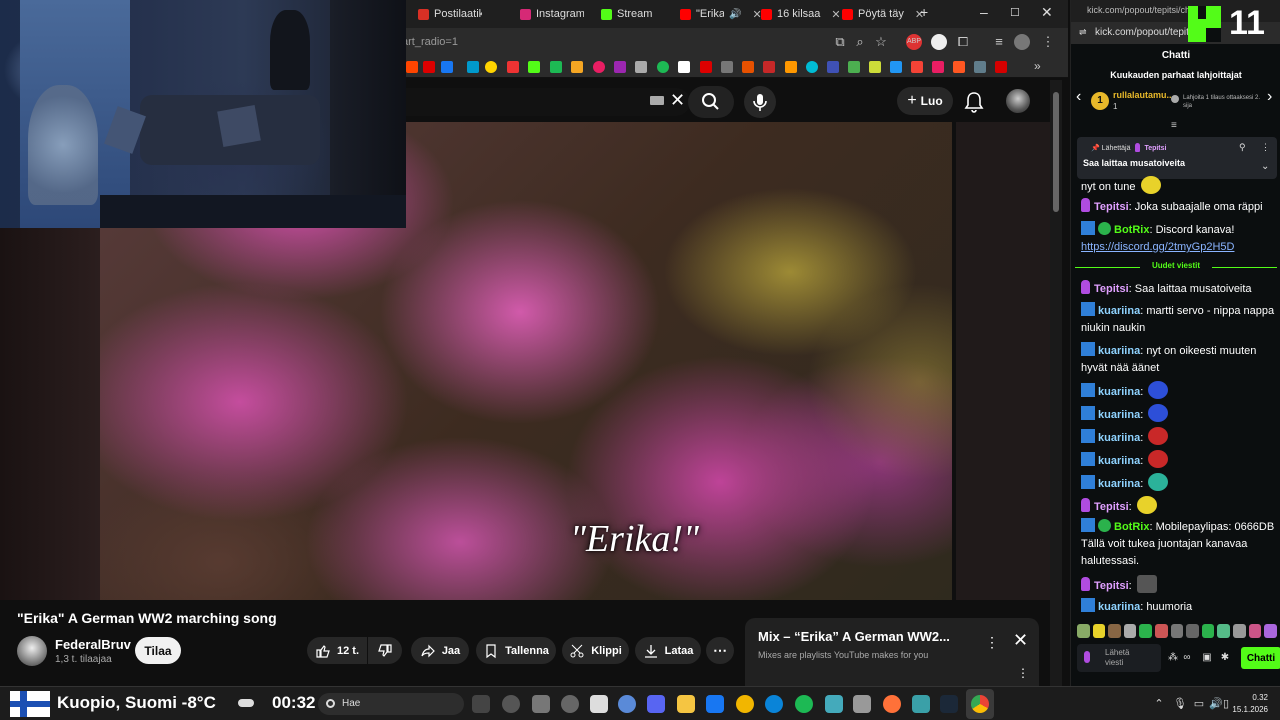 The height and width of the screenshot is (720, 1280). What do you see at coordinates (883, 14) in the screenshot?
I see `tab-poyta: Pöytä täy ✕` at bounding box center [883, 14].